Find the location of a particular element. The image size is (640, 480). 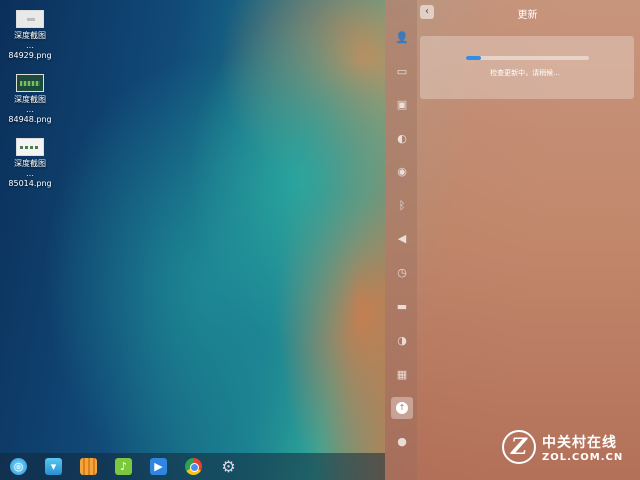

dock: ◎ ▾ ♪ ▶ ⚙ is located at coordinates (192, 466).